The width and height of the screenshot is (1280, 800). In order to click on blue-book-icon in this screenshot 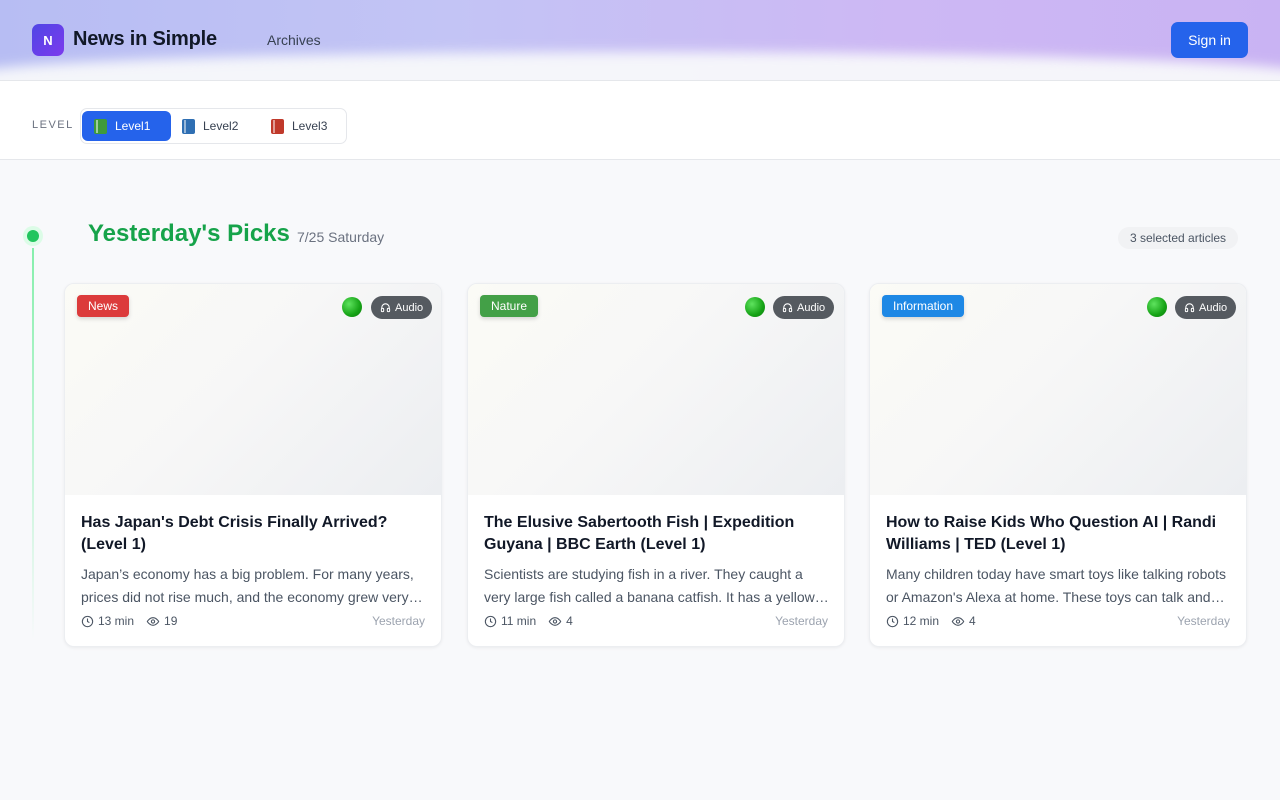, I will do `click(188, 126)`.